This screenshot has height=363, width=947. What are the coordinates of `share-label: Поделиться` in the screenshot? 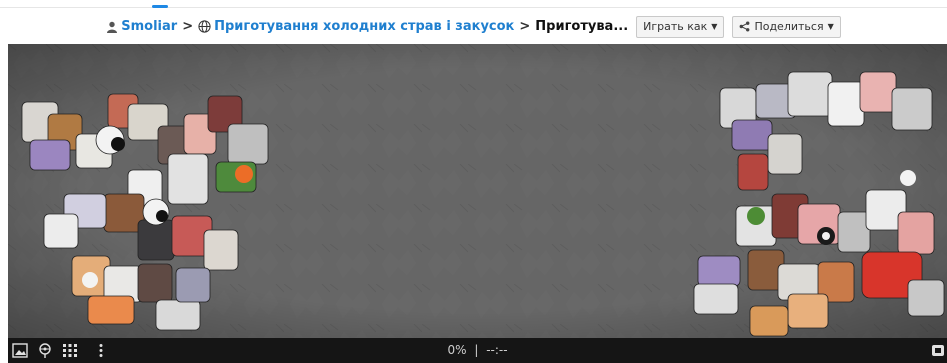 It's located at (789, 26).